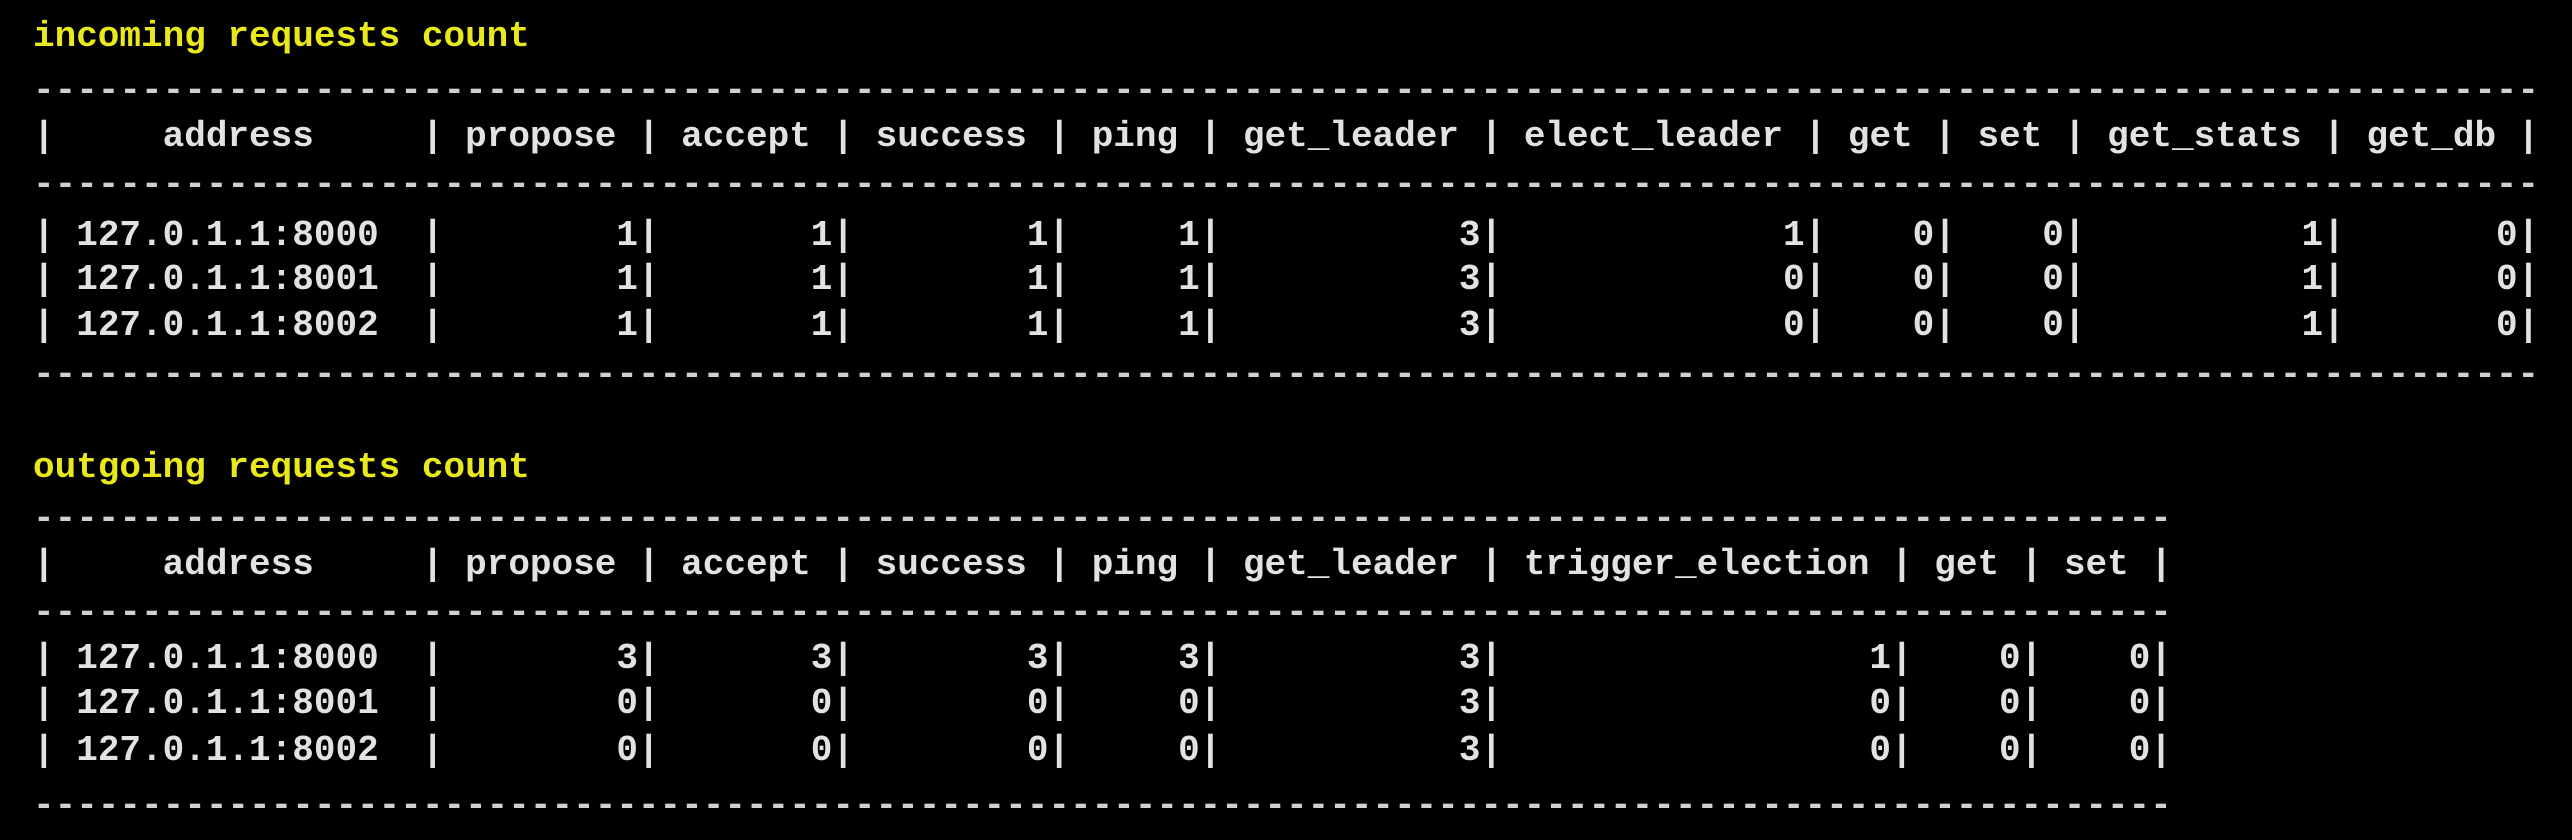 This screenshot has height=840, width=2572. I want to click on count-cell-propose: 3, so click(627, 658).